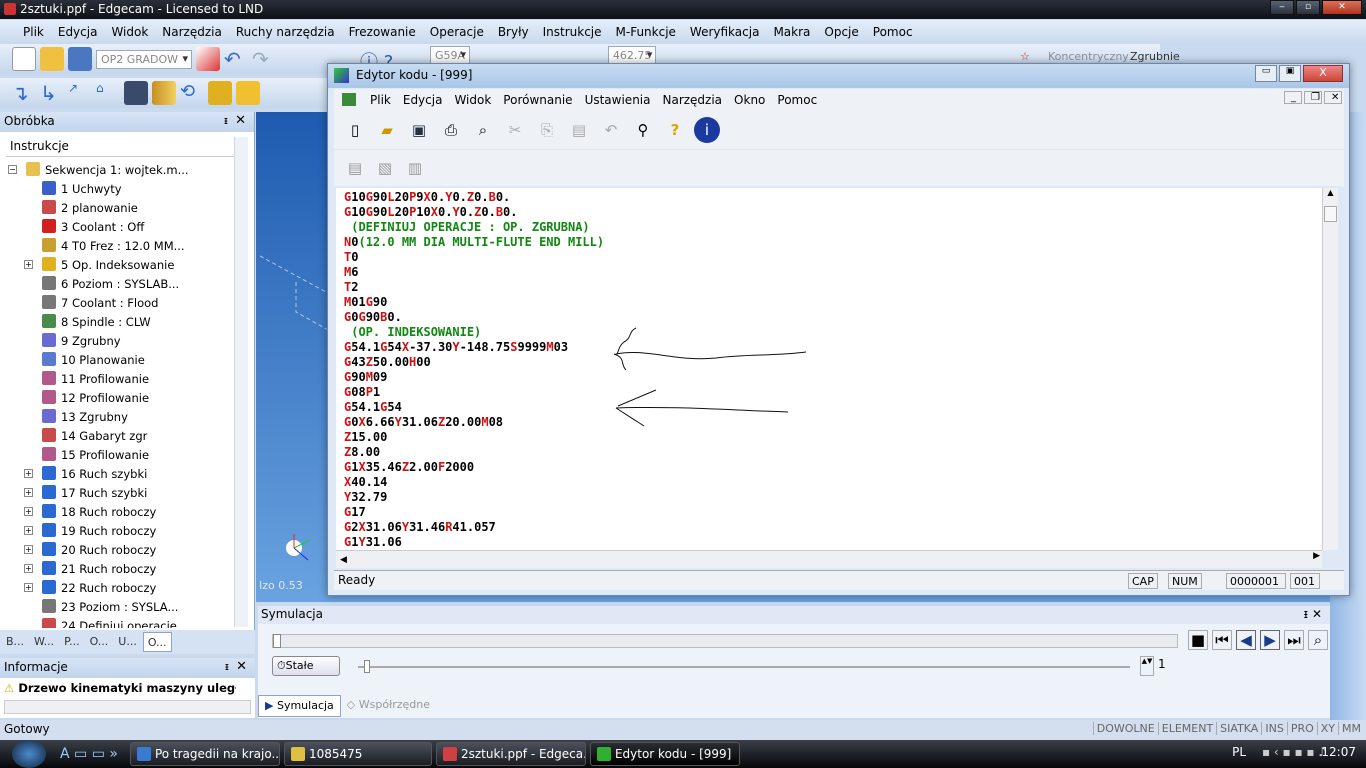 Image resolution: width=1366 pixels, height=768 pixels. I want to click on copy-icon: ⎘, so click(547, 130).